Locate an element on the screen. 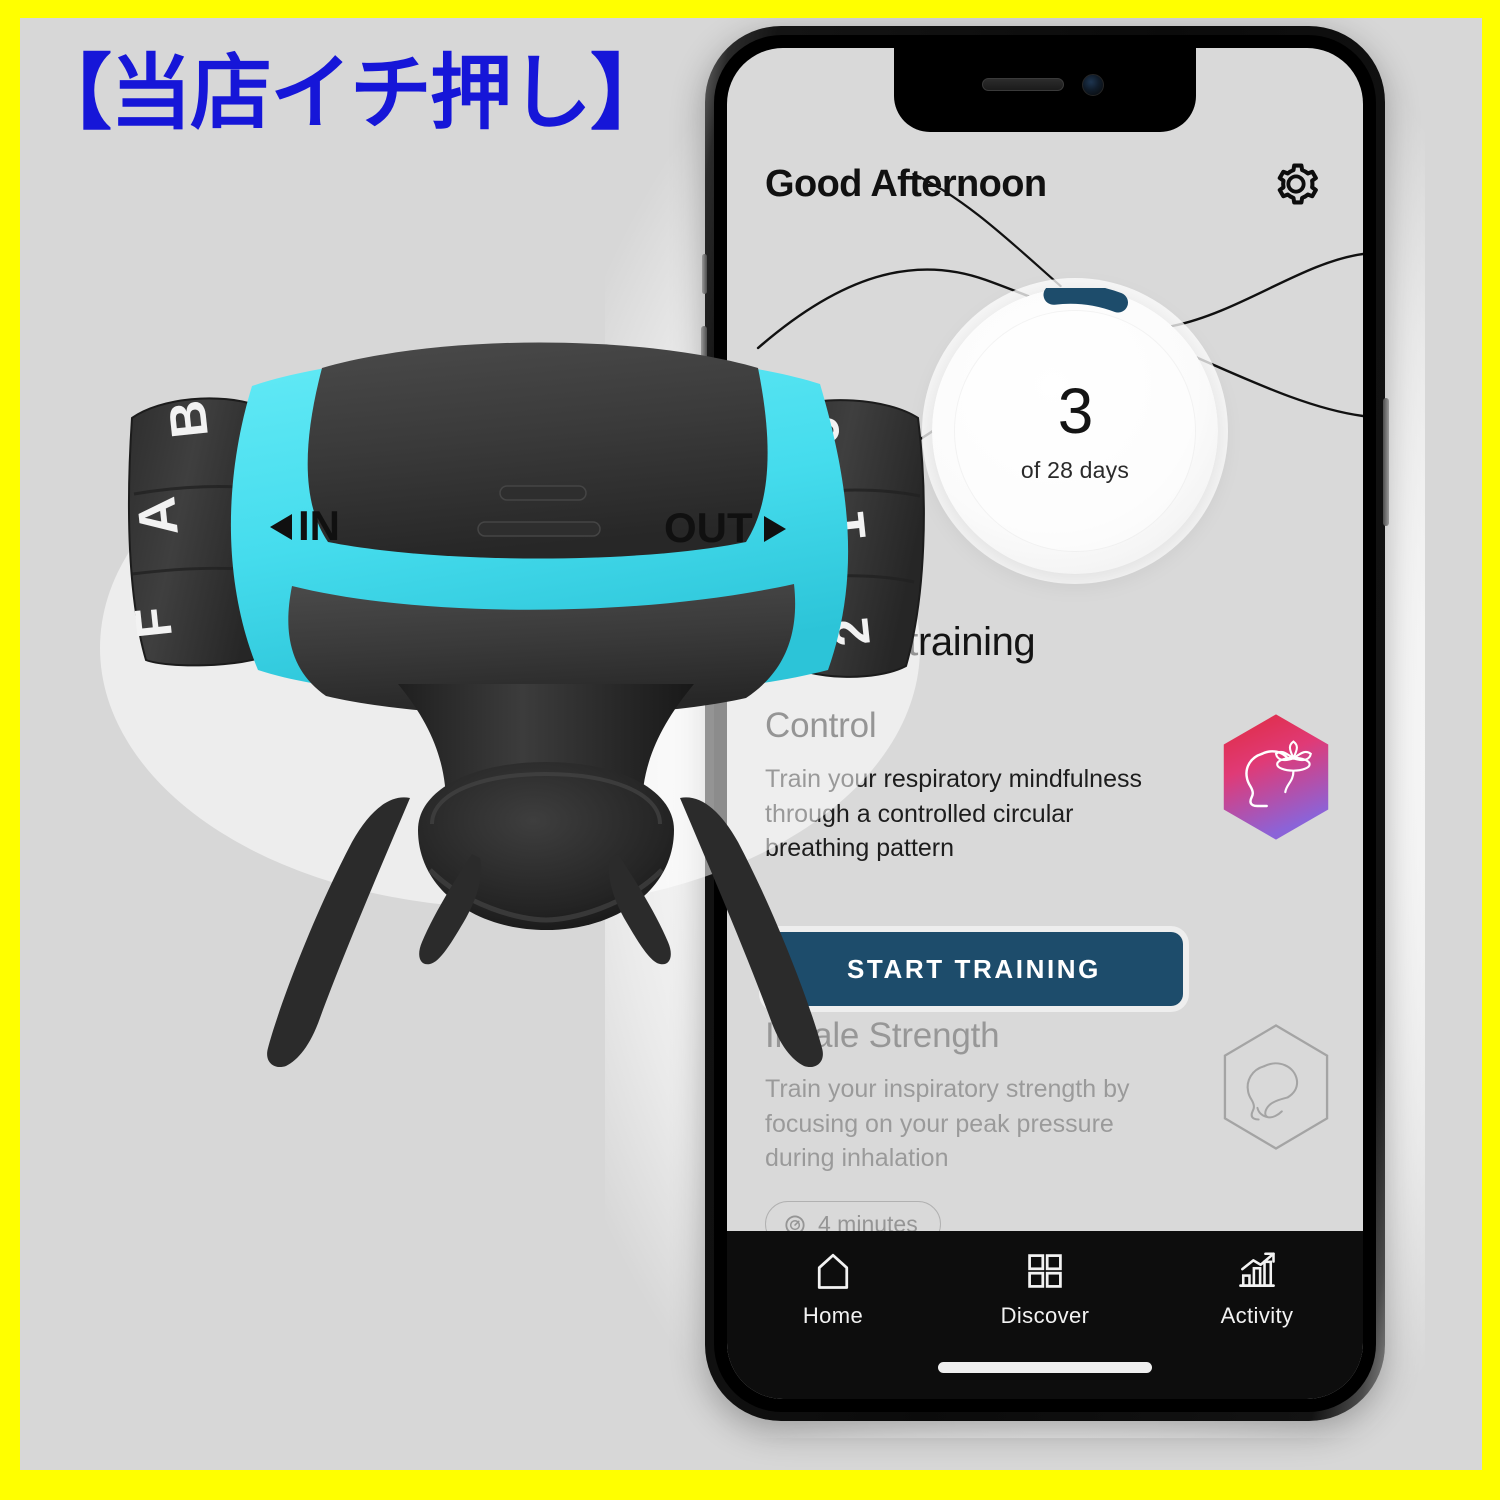 Image resolution: width=1500 pixels, height=1500 pixels. inlet-label: IN is located at coordinates (319, 525).